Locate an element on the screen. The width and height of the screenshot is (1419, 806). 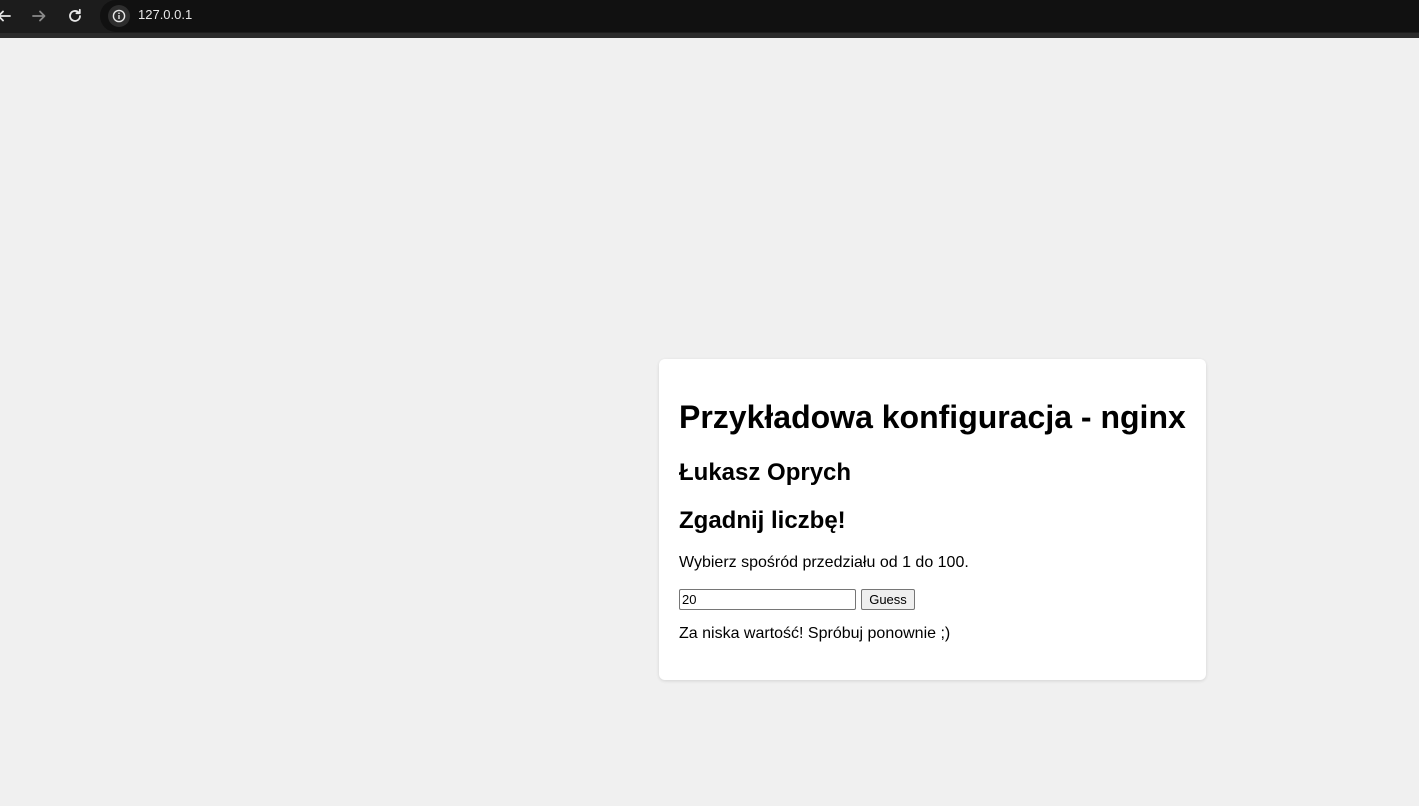
site-info-icon is located at coordinates (119, 16).